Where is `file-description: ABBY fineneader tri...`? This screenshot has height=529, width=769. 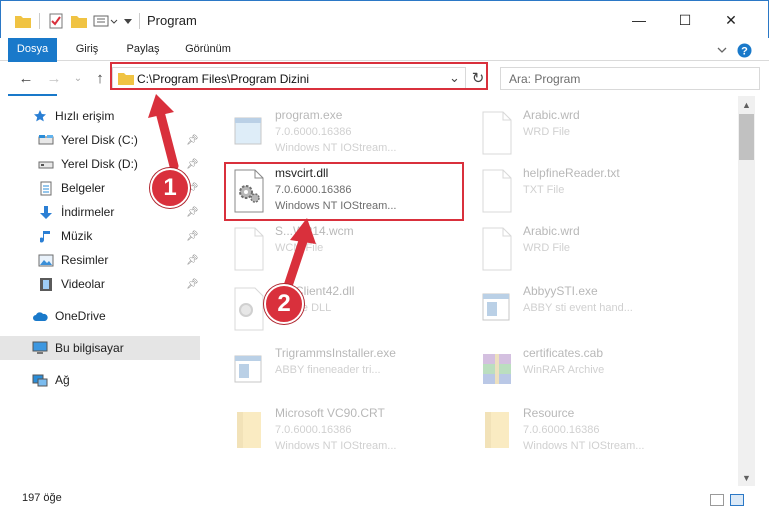 file-description: ABBY fineneader tri... is located at coordinates (328, 370).